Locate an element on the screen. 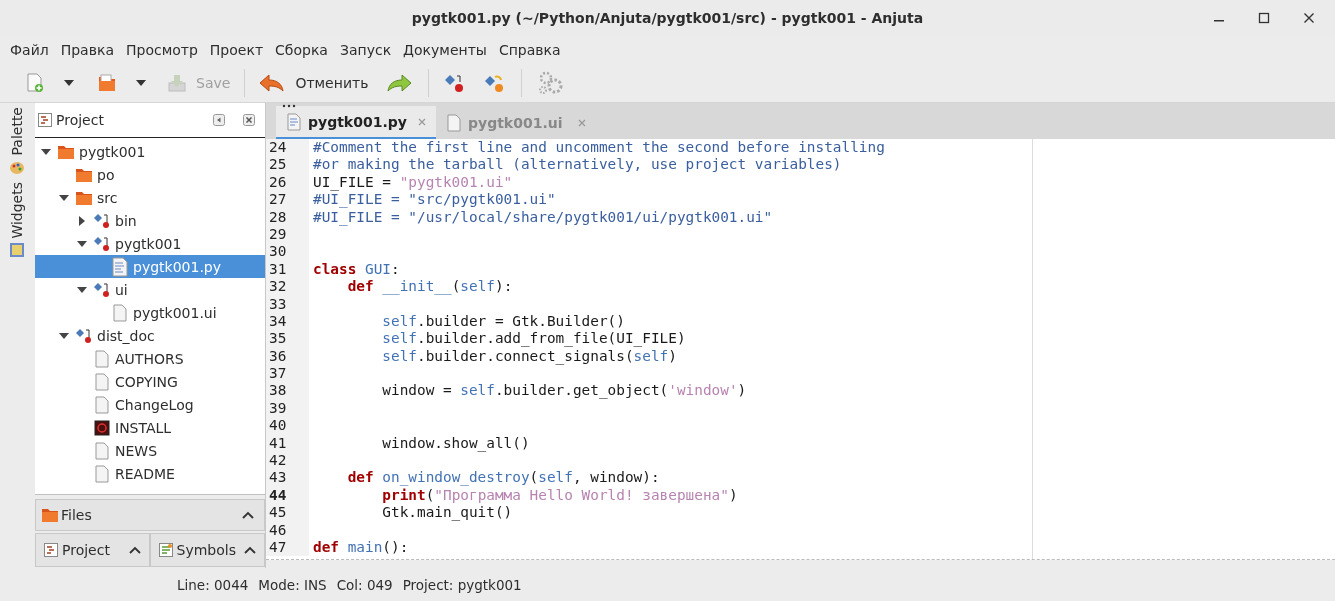 The image size is (1335, 601). status-text: Mode: INS is located at coordinates (292, 584).